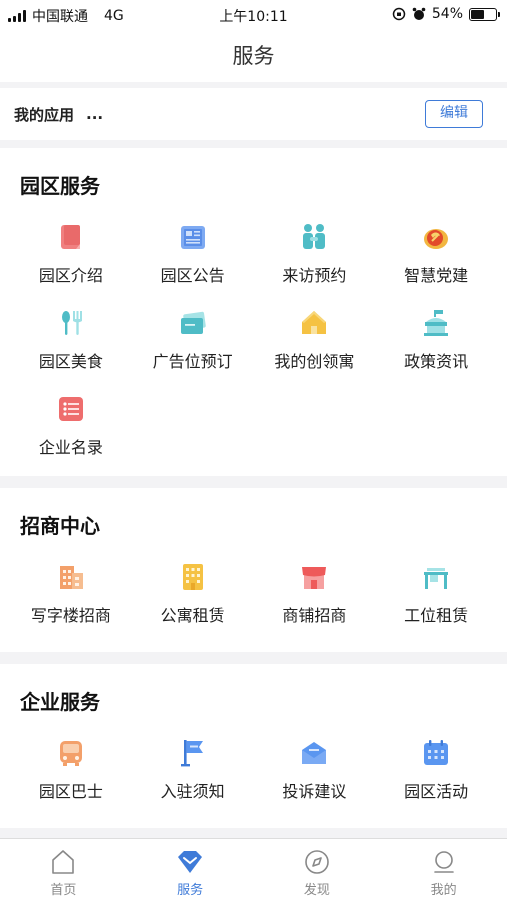 The width and height of the screenshot is (507, 900). Describe the element at coordinates (60, 186) in the screenshot. I see `section-title: 园区服务` at that location.